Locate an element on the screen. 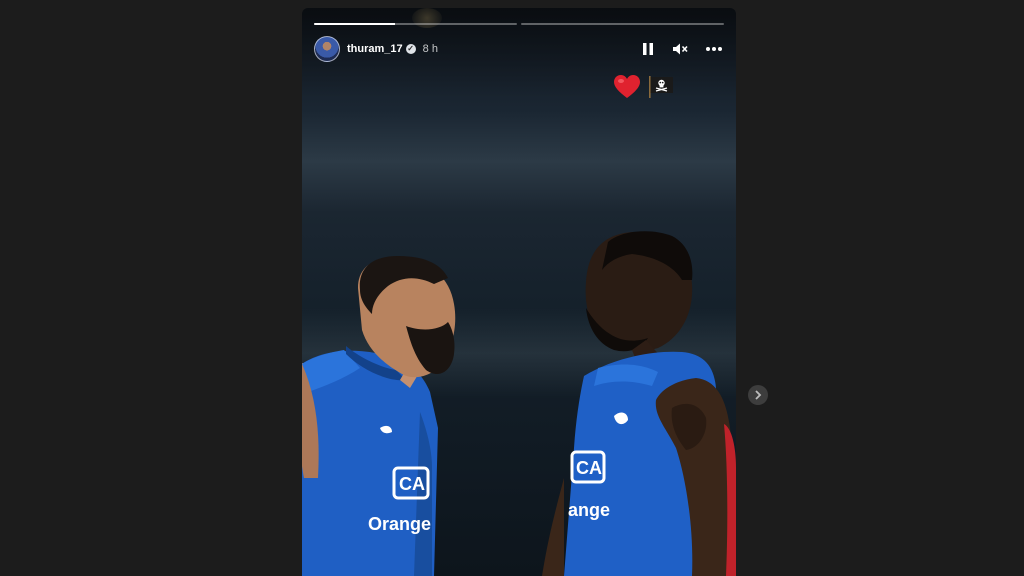 This screenshot has height=576, width=1024. sponsor-name-left: Orange is located at coordinates (399, 524).